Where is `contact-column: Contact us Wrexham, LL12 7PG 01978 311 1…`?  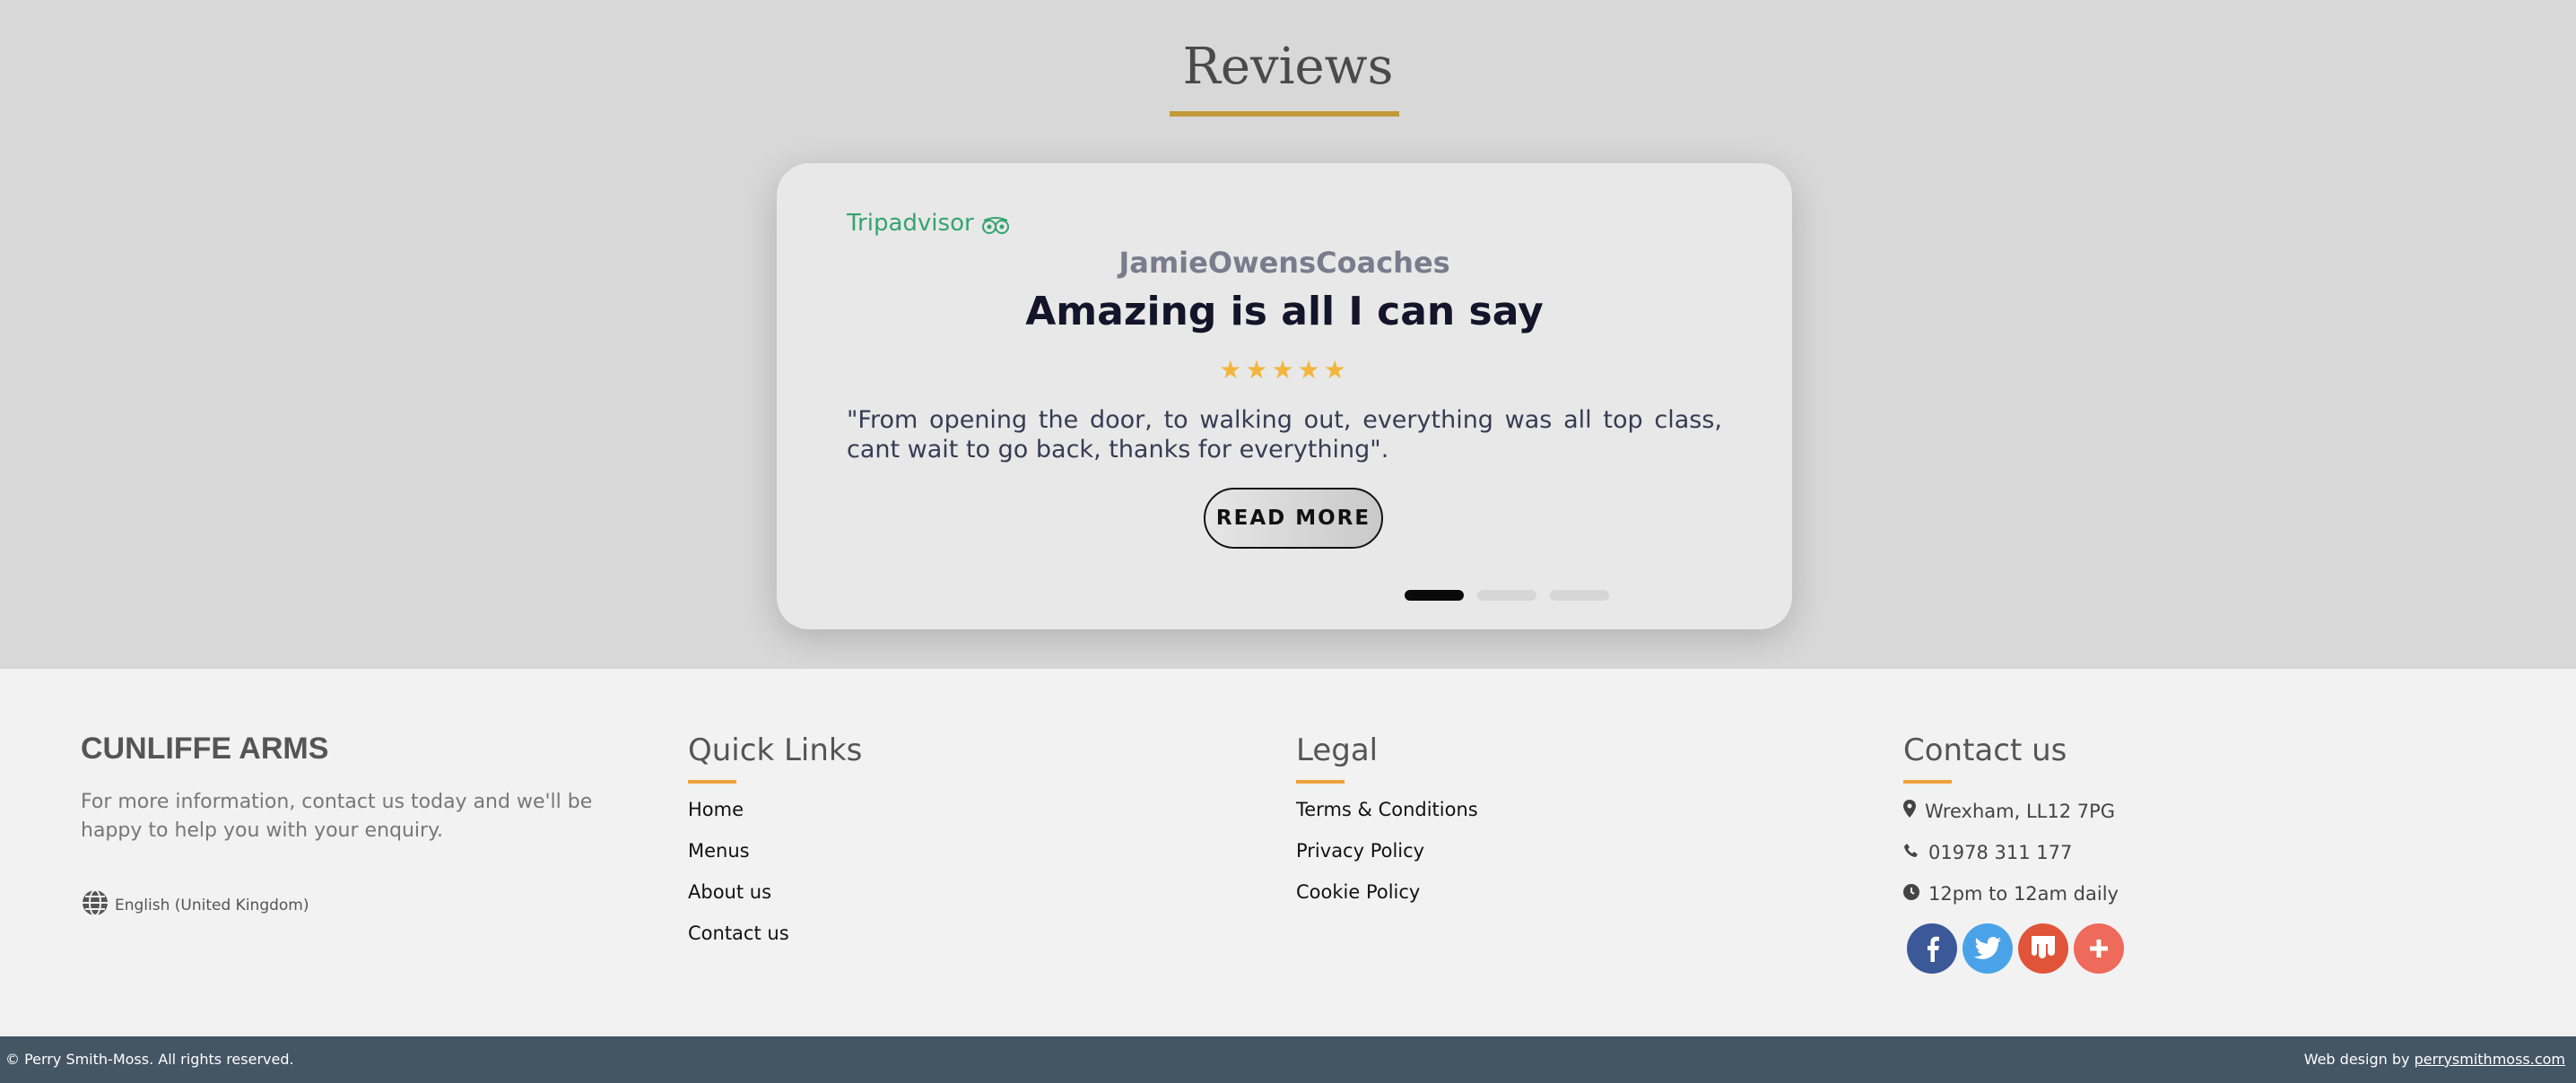
contact-column: Contact us Wrexham, LL12 7PG 01978 311 1… is located at coordinates (2013, 853).